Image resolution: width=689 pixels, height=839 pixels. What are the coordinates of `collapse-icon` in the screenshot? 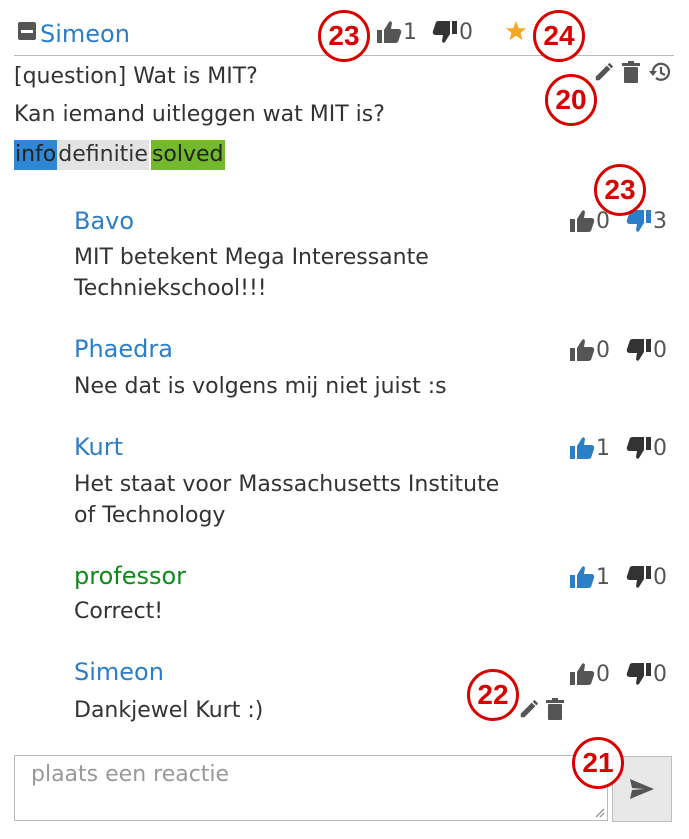 It's located at (27, 31).